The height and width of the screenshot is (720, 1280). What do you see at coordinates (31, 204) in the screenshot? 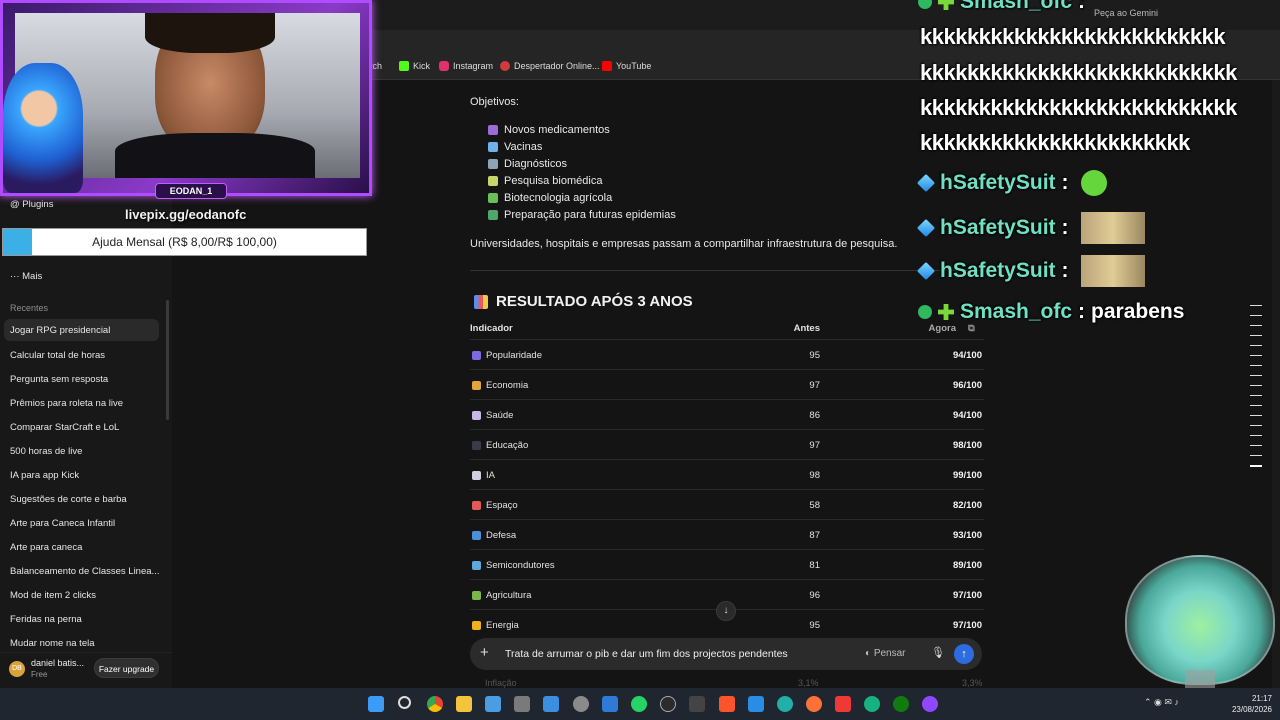
I see `sidebar-plugins: @ Plugins` at bounding box center [31, 204].